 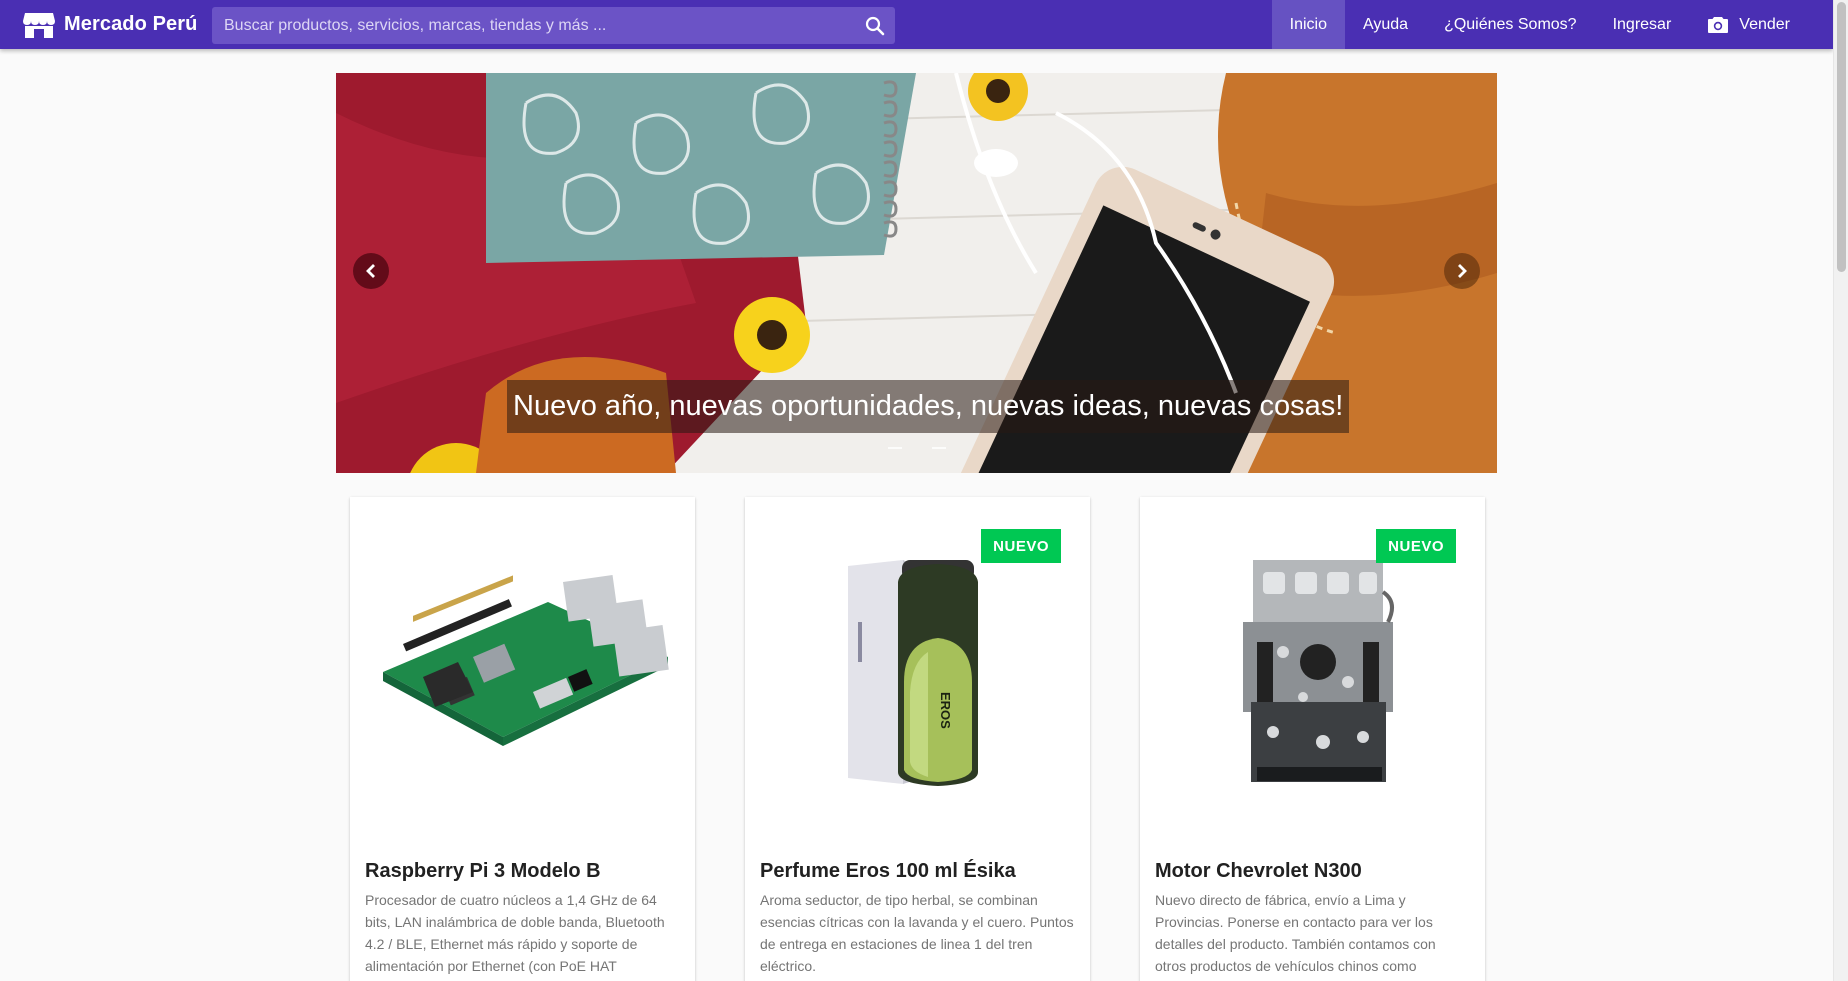 I want to click on brand-link: Mercado Perú, so click(x=98, y=24).